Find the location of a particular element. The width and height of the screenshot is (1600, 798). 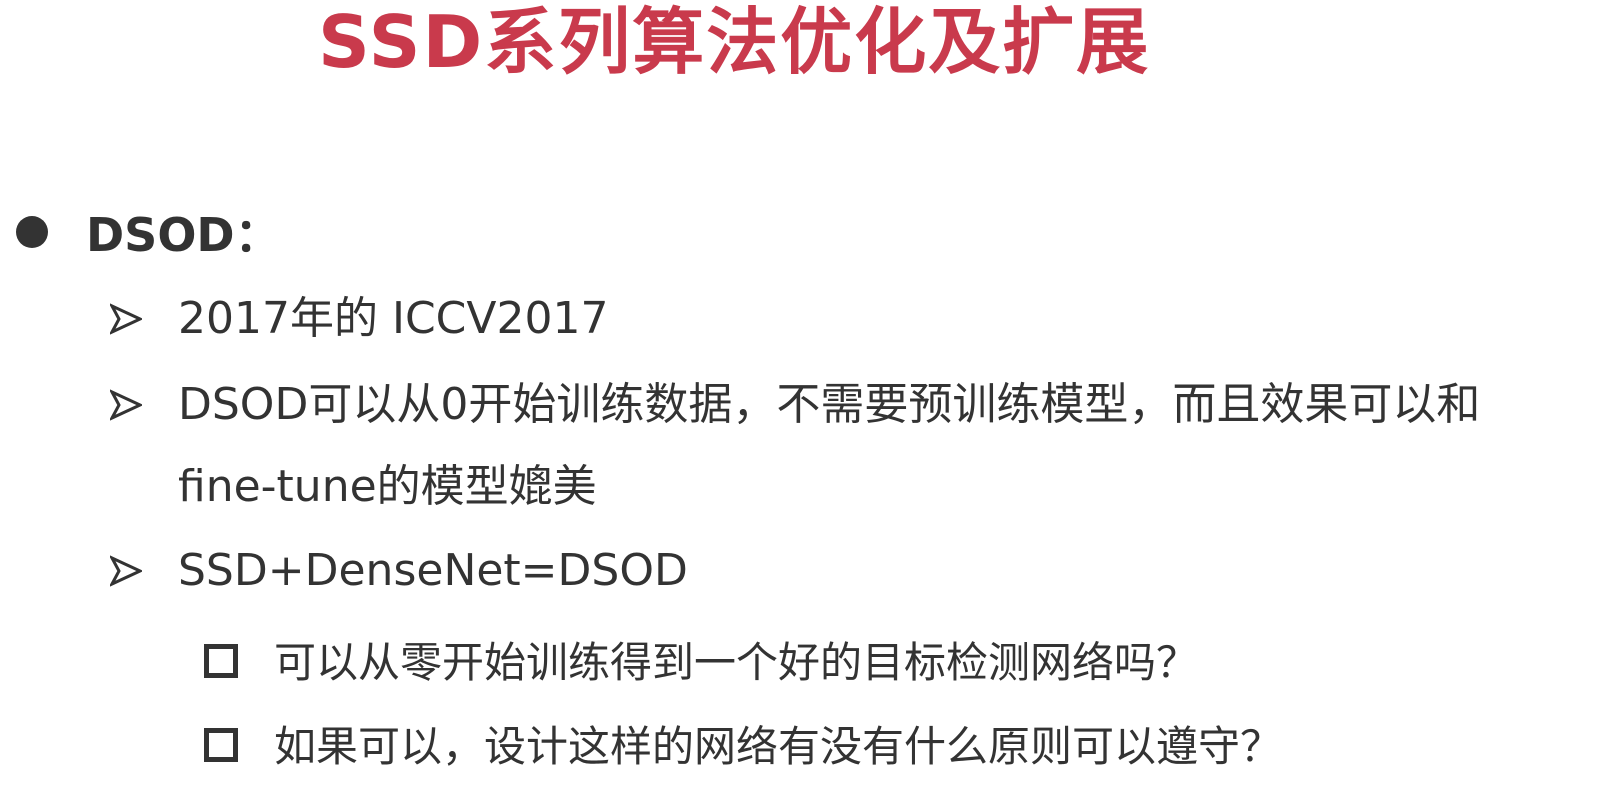

bullet-dsod-label: DSOD： is located at coordinates (183, 235).